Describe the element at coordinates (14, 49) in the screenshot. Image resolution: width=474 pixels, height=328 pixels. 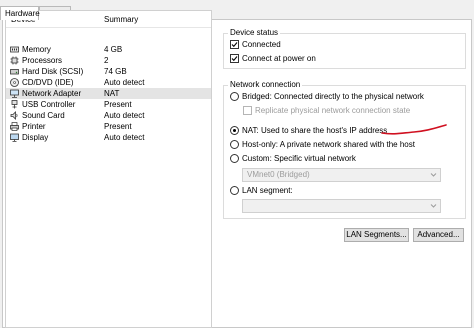
I see `memory-icon` at that location.